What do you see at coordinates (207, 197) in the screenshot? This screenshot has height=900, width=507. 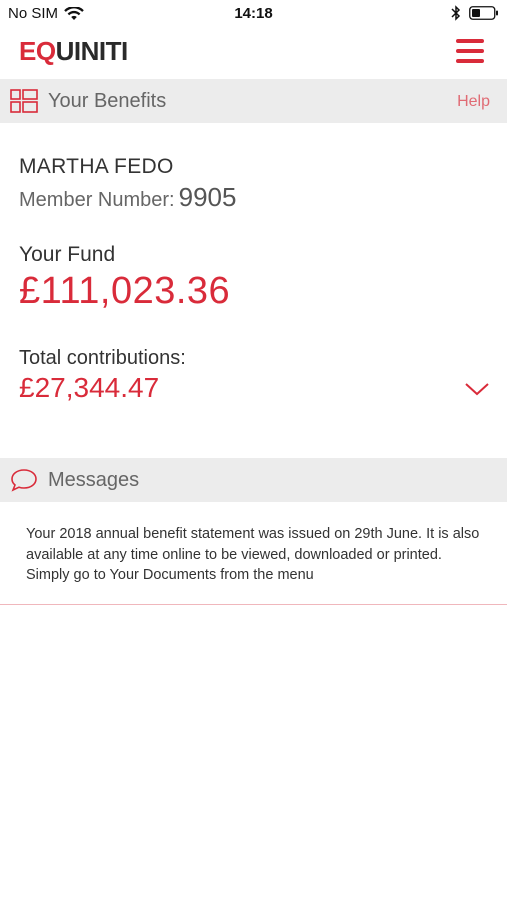 I see `member-number-value: 9905` at bounding box center [207, 197].